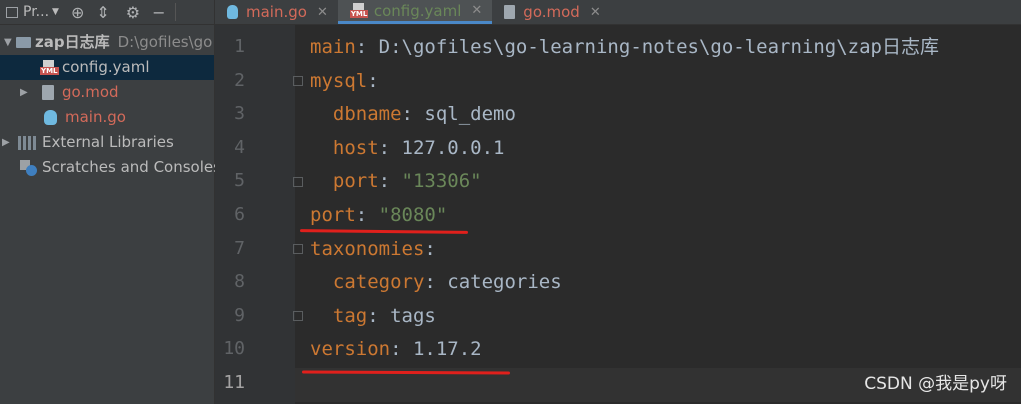 The image size is (1021, 404). I want to click on line-number: 10, so click(234, 349).